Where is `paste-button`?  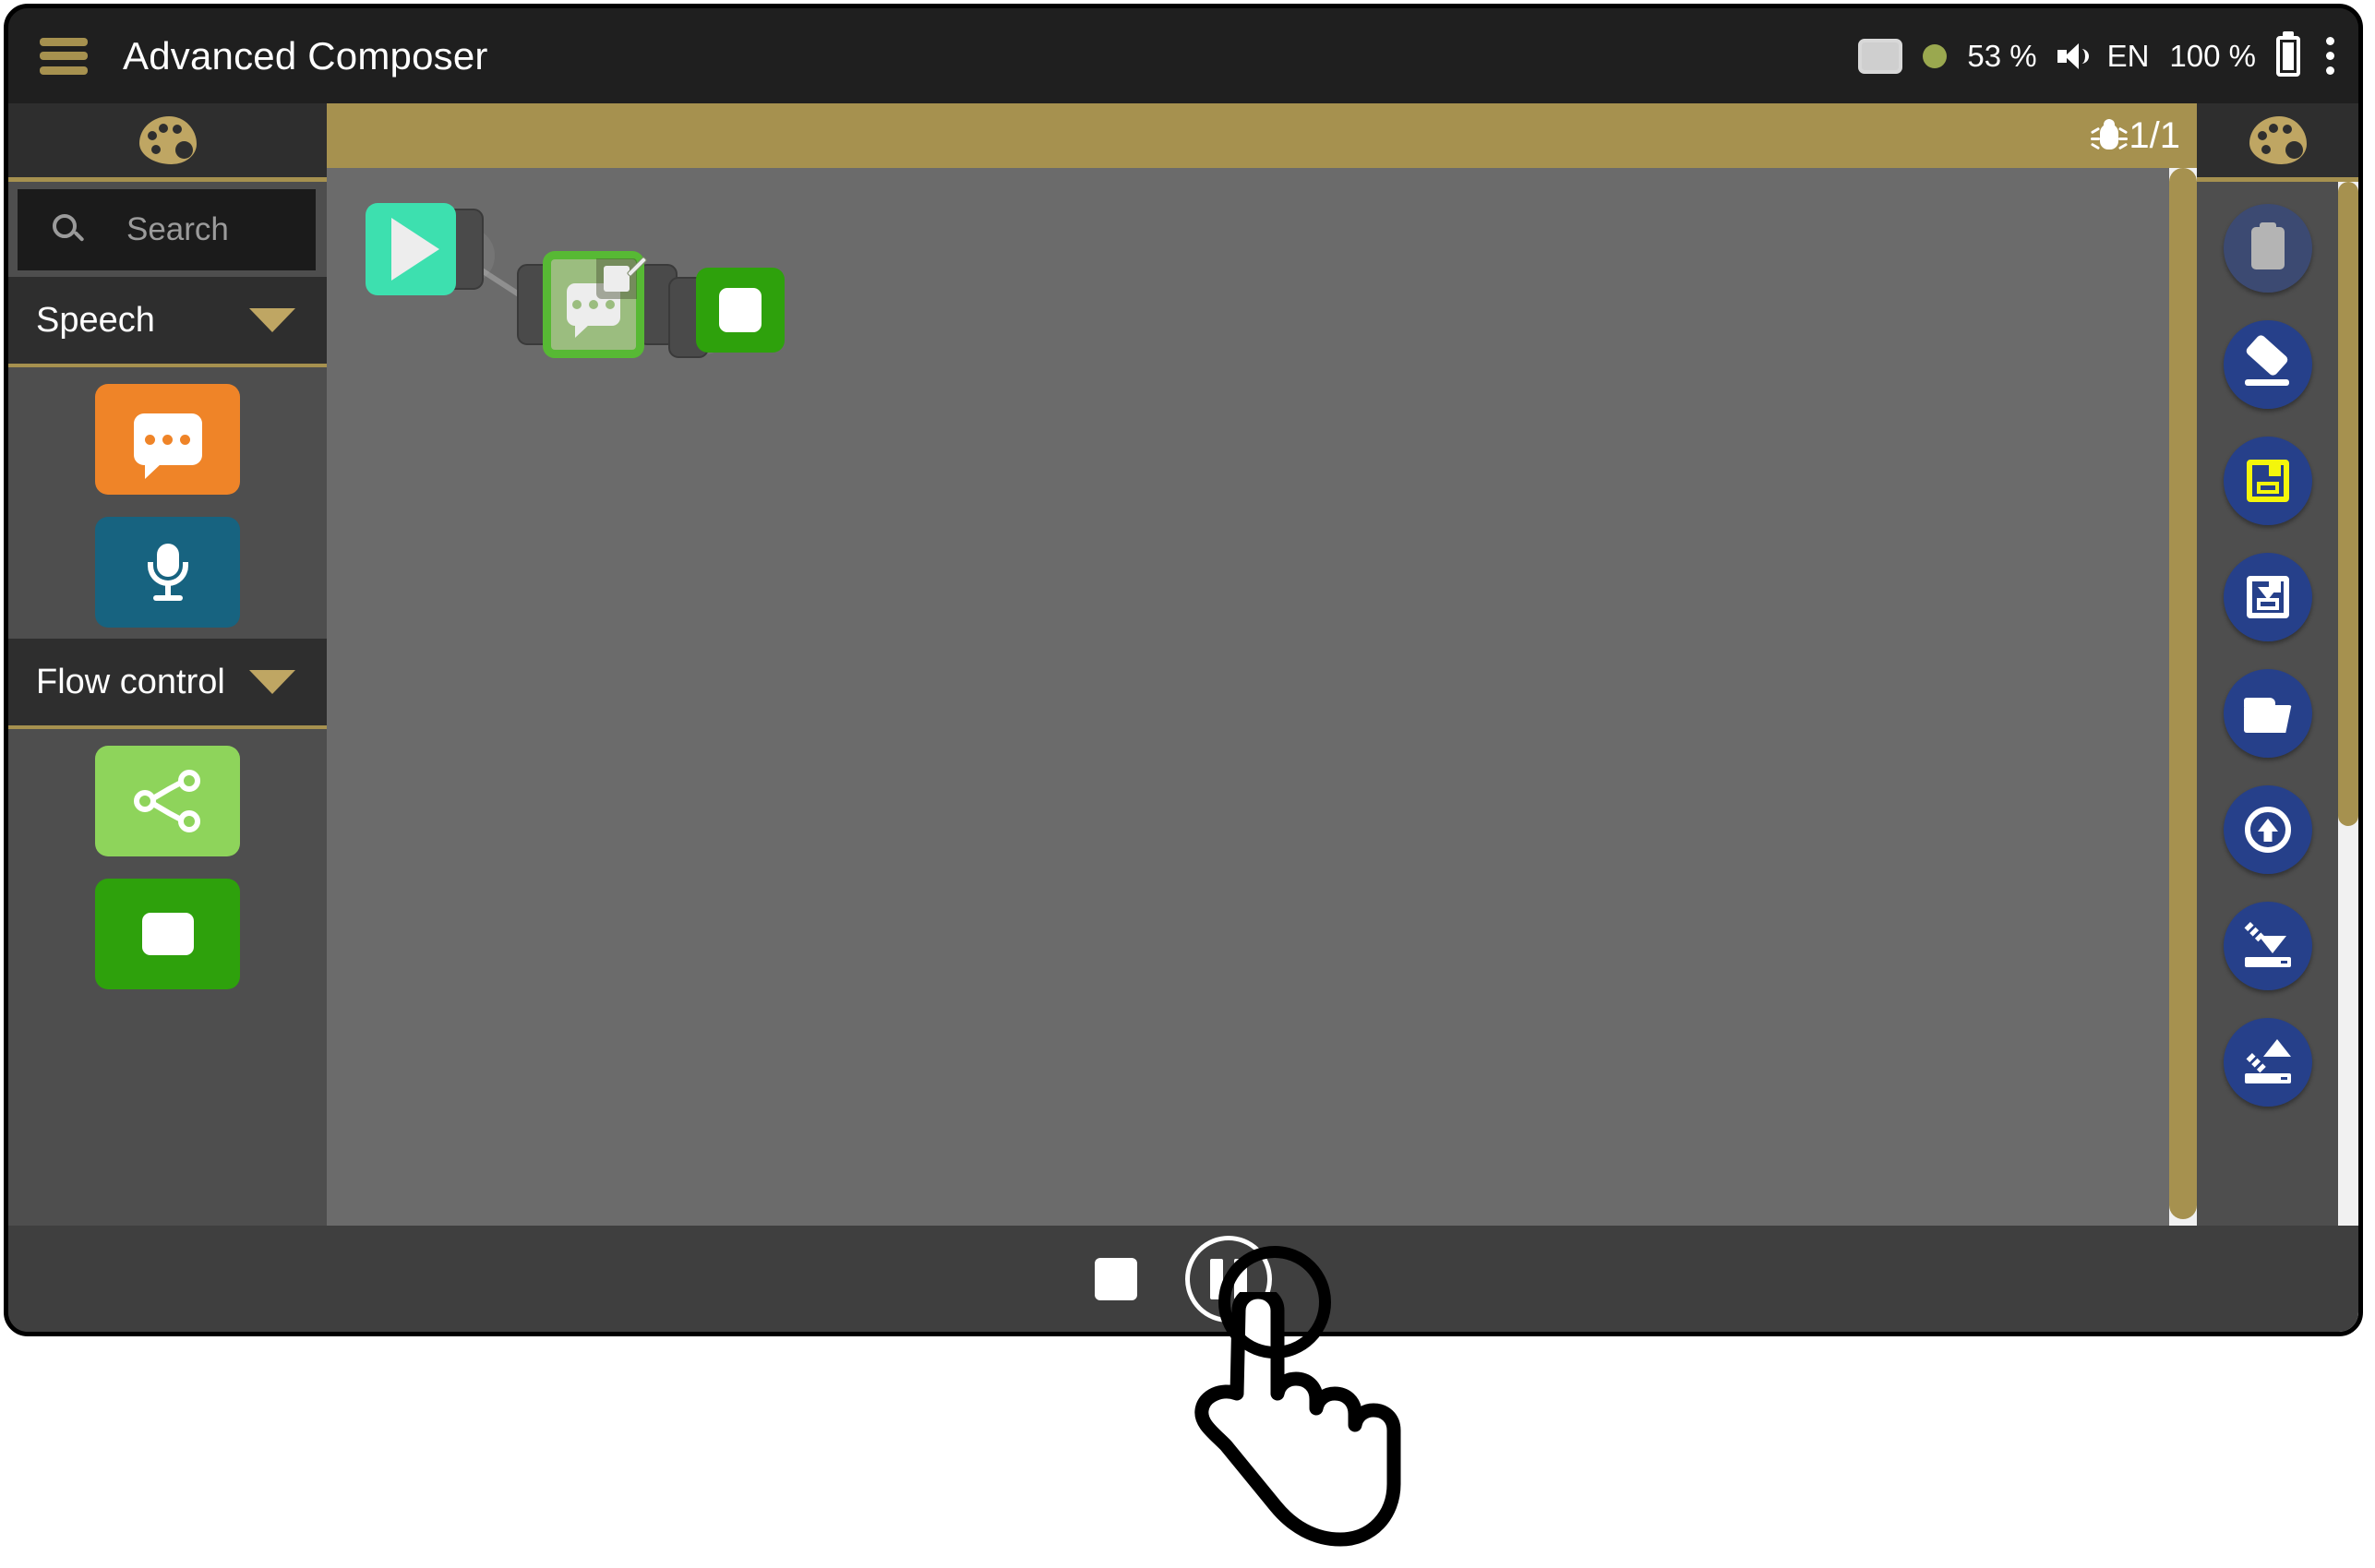
paste-button is located at coordinates (2267, 248).